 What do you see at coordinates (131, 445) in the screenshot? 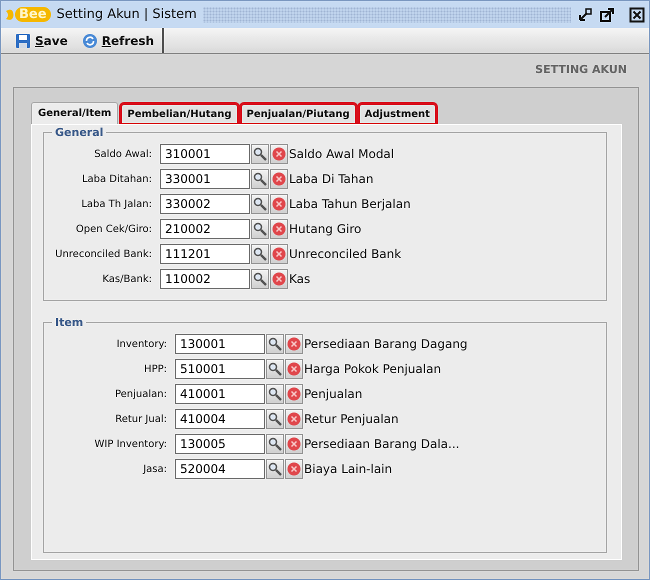
I see `field-label: WIP Inventory:` at bounding box center [131, 445].